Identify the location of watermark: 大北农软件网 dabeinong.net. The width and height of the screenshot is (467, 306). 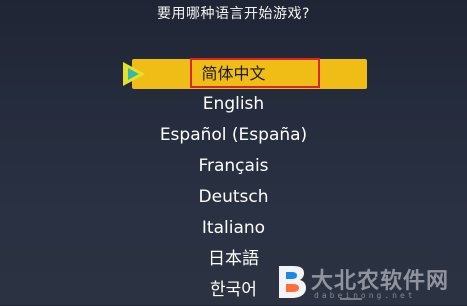
(368, 283).